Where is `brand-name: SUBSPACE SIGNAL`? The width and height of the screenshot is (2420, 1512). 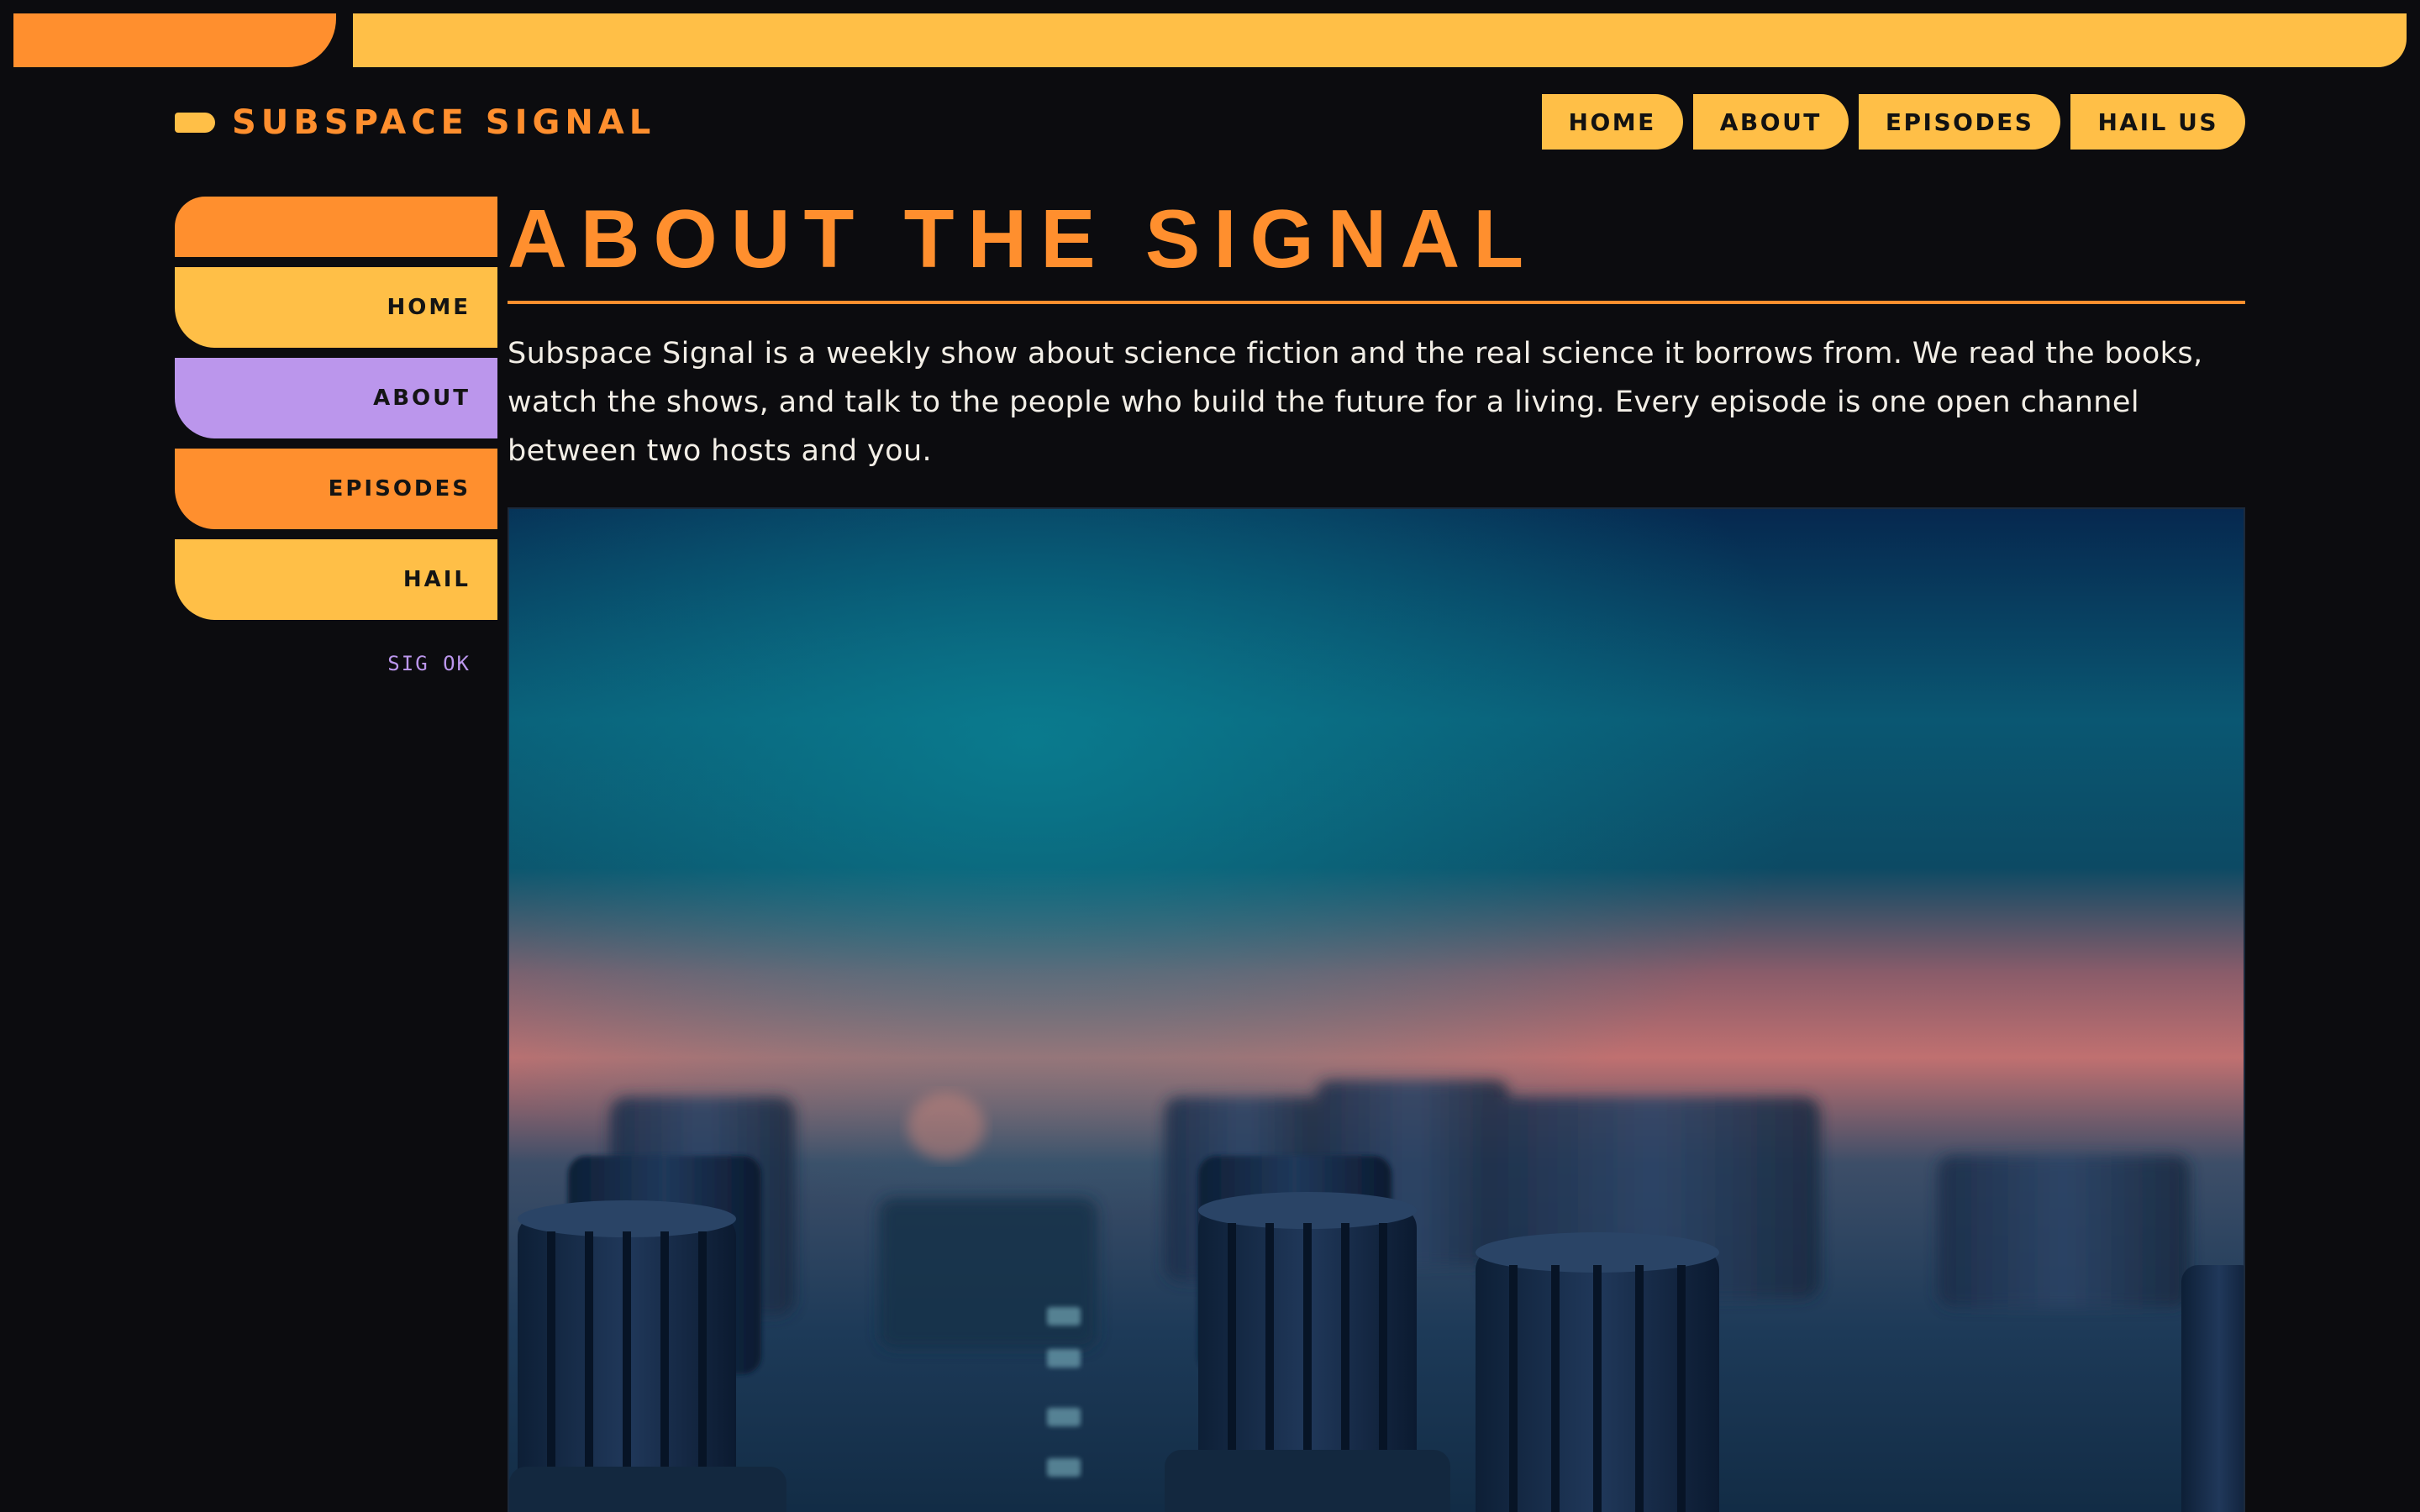
brand-name: SUBSPACE SIGNAL is located at coordinates (444, 122).